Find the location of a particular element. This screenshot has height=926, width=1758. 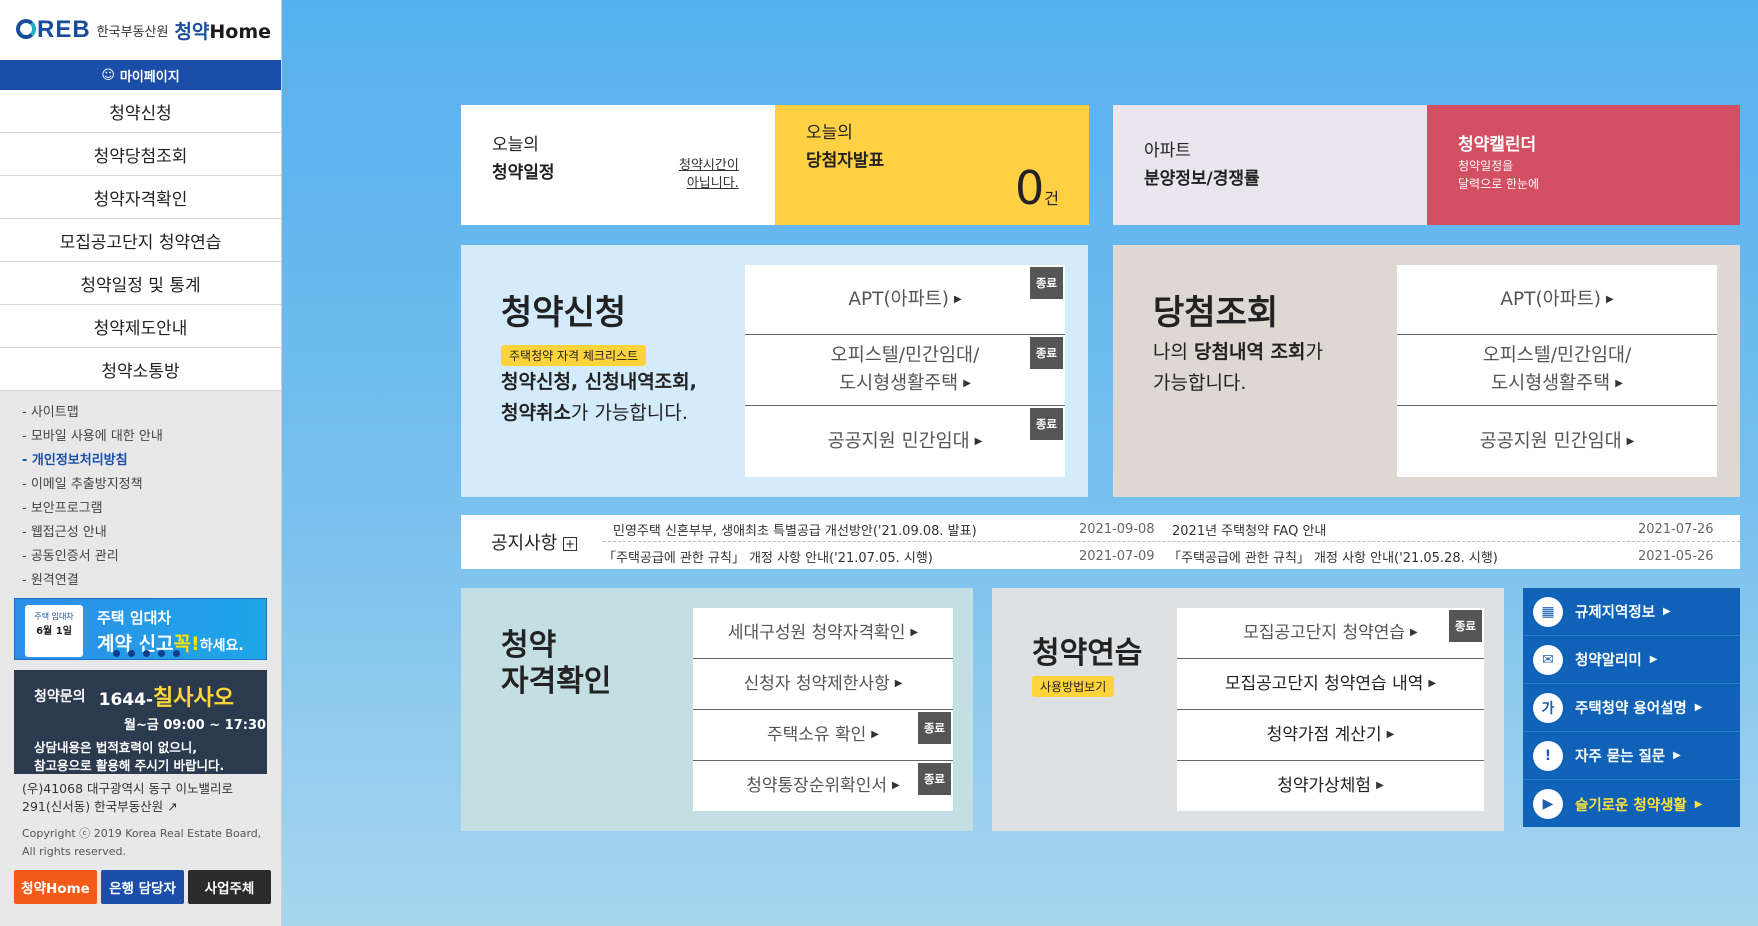

quick-smart-life: ▶ 슬기로운 청약생활 ▶ is located at coordinates (1631, 804).